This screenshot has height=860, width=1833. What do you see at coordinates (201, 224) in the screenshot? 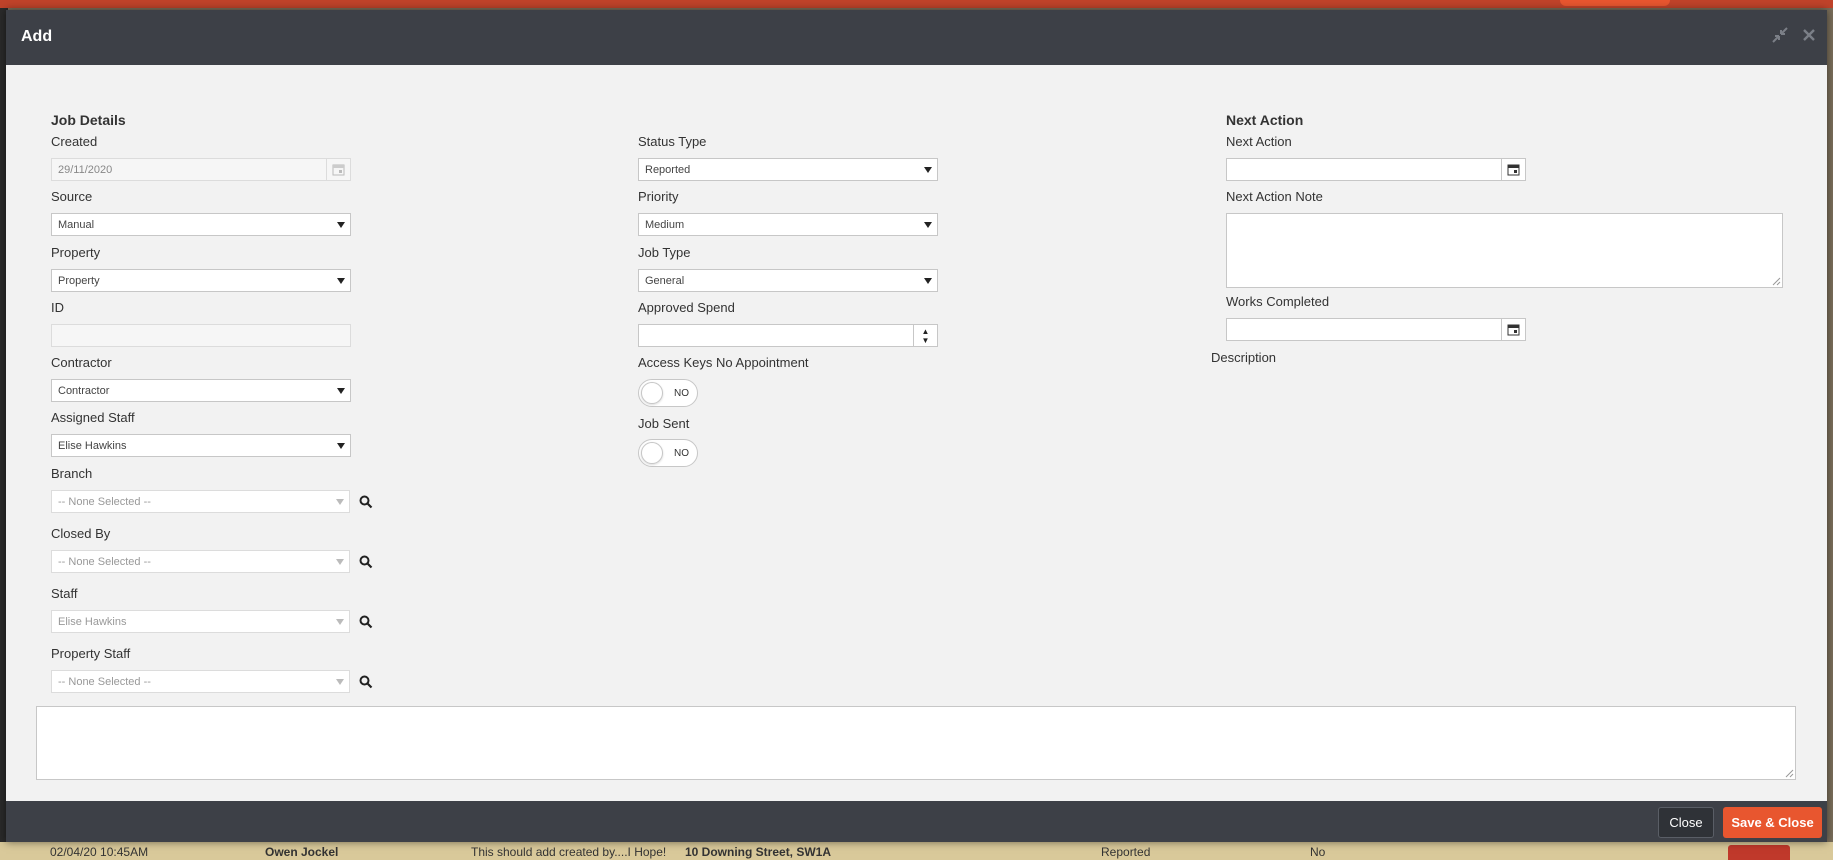
I see `source-select: Manual` at bounding box center [201, 224].